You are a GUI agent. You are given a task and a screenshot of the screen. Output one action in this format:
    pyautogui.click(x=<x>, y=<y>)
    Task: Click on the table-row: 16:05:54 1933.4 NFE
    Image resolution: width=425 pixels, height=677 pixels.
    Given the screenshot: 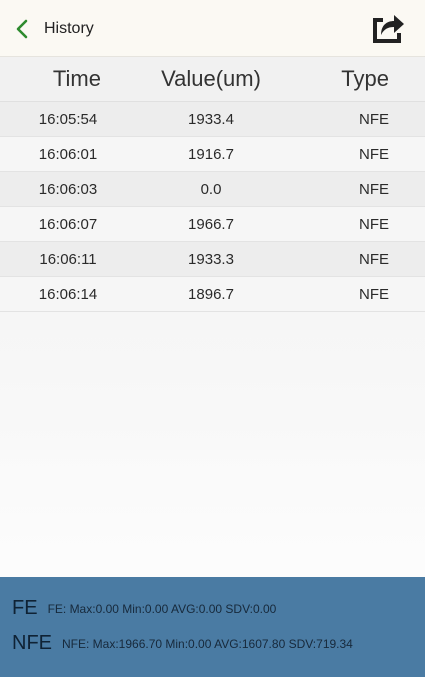 What is the action you would take?
    pyautogui.click(x=212, y=119)
    